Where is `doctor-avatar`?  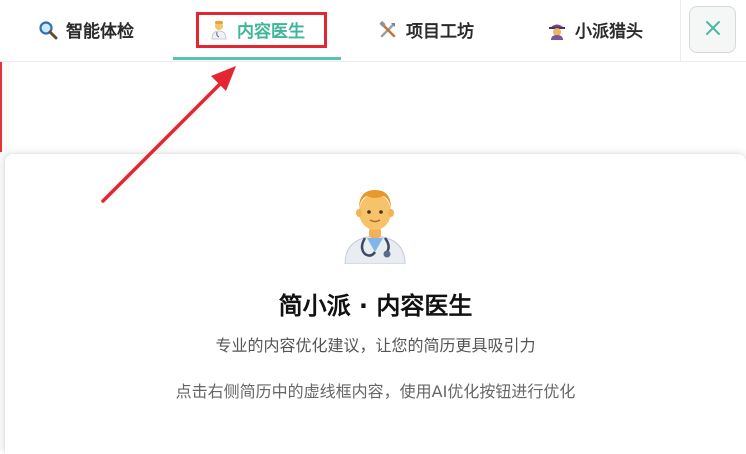 doctor-avatar is located at coordinates (375, 223).